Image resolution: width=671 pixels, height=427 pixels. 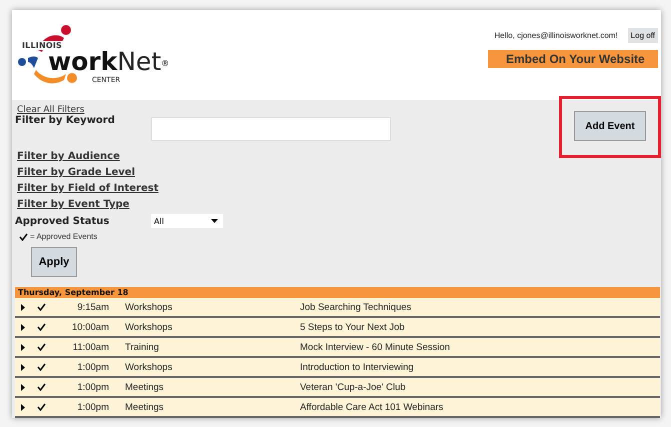 What do you see at coordinates (610, 126) in the screenshot?
I see `add-event-button: Add Event` at bounding box center [610, 126].